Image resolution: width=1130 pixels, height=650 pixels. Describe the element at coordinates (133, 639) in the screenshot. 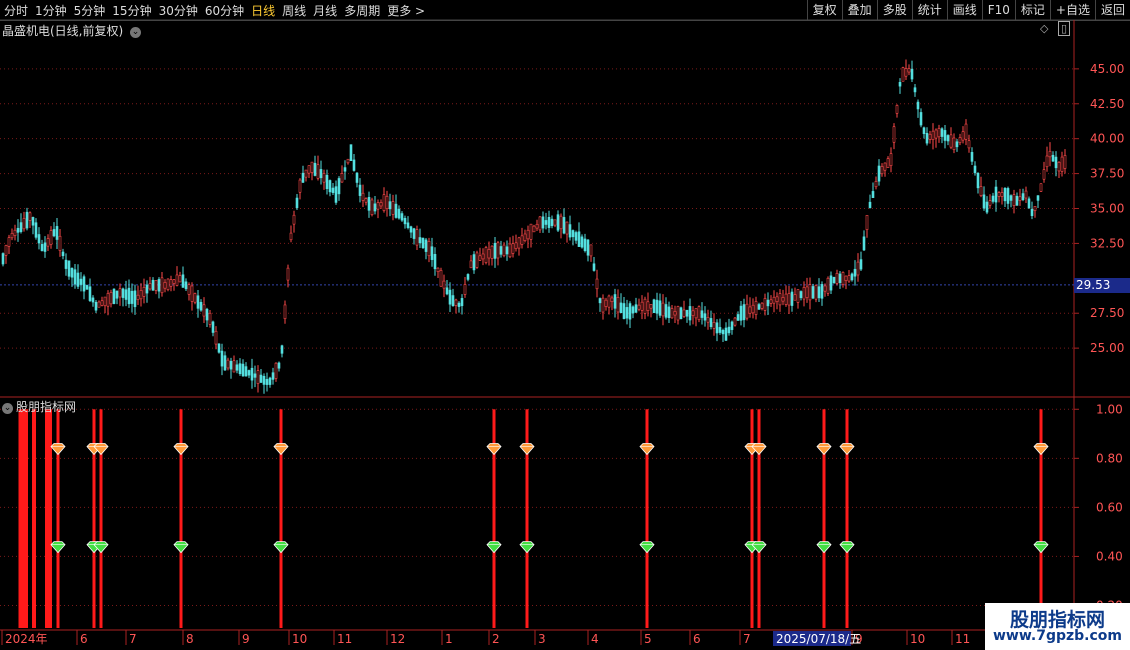

I see `time-label: 7` at that location.